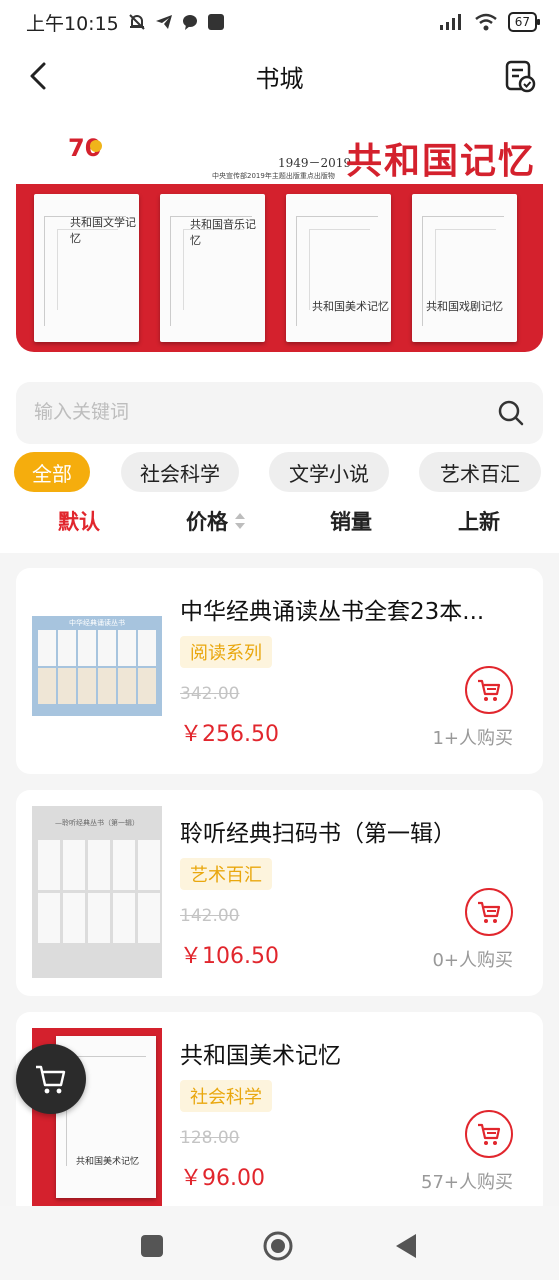  I want to click on app-square-icon, so click(215, 22).